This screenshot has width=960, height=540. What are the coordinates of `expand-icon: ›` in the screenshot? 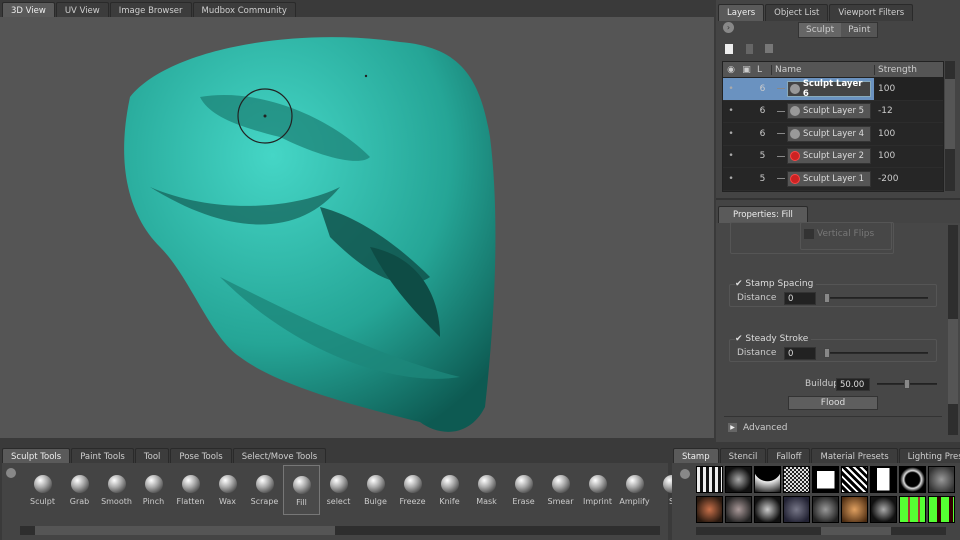 It's located at (728, 27).